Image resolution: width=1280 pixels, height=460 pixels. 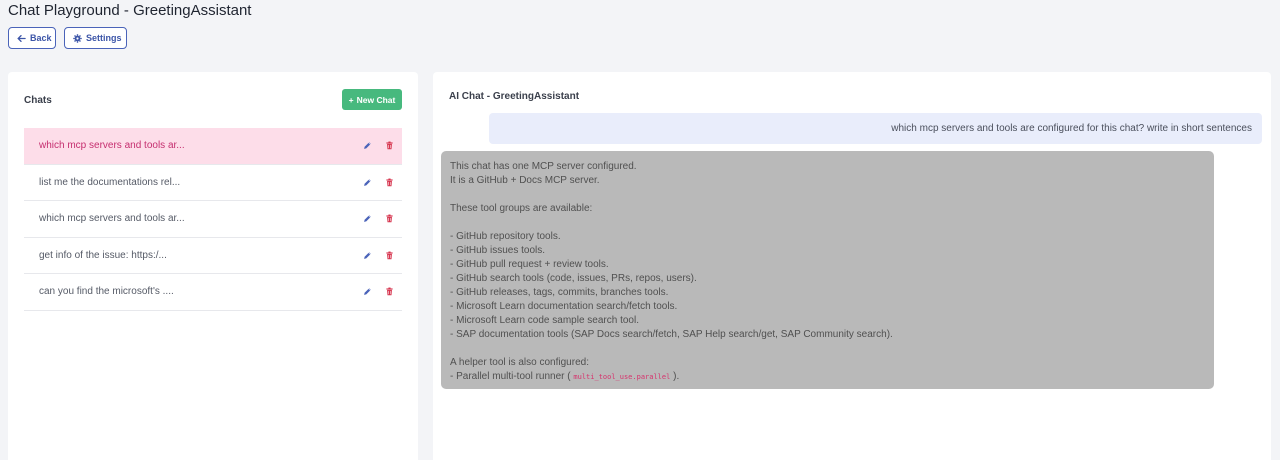 I want to click on assistant-message-line: - GitHub pull request + review tools., so click(x=529, y=264).